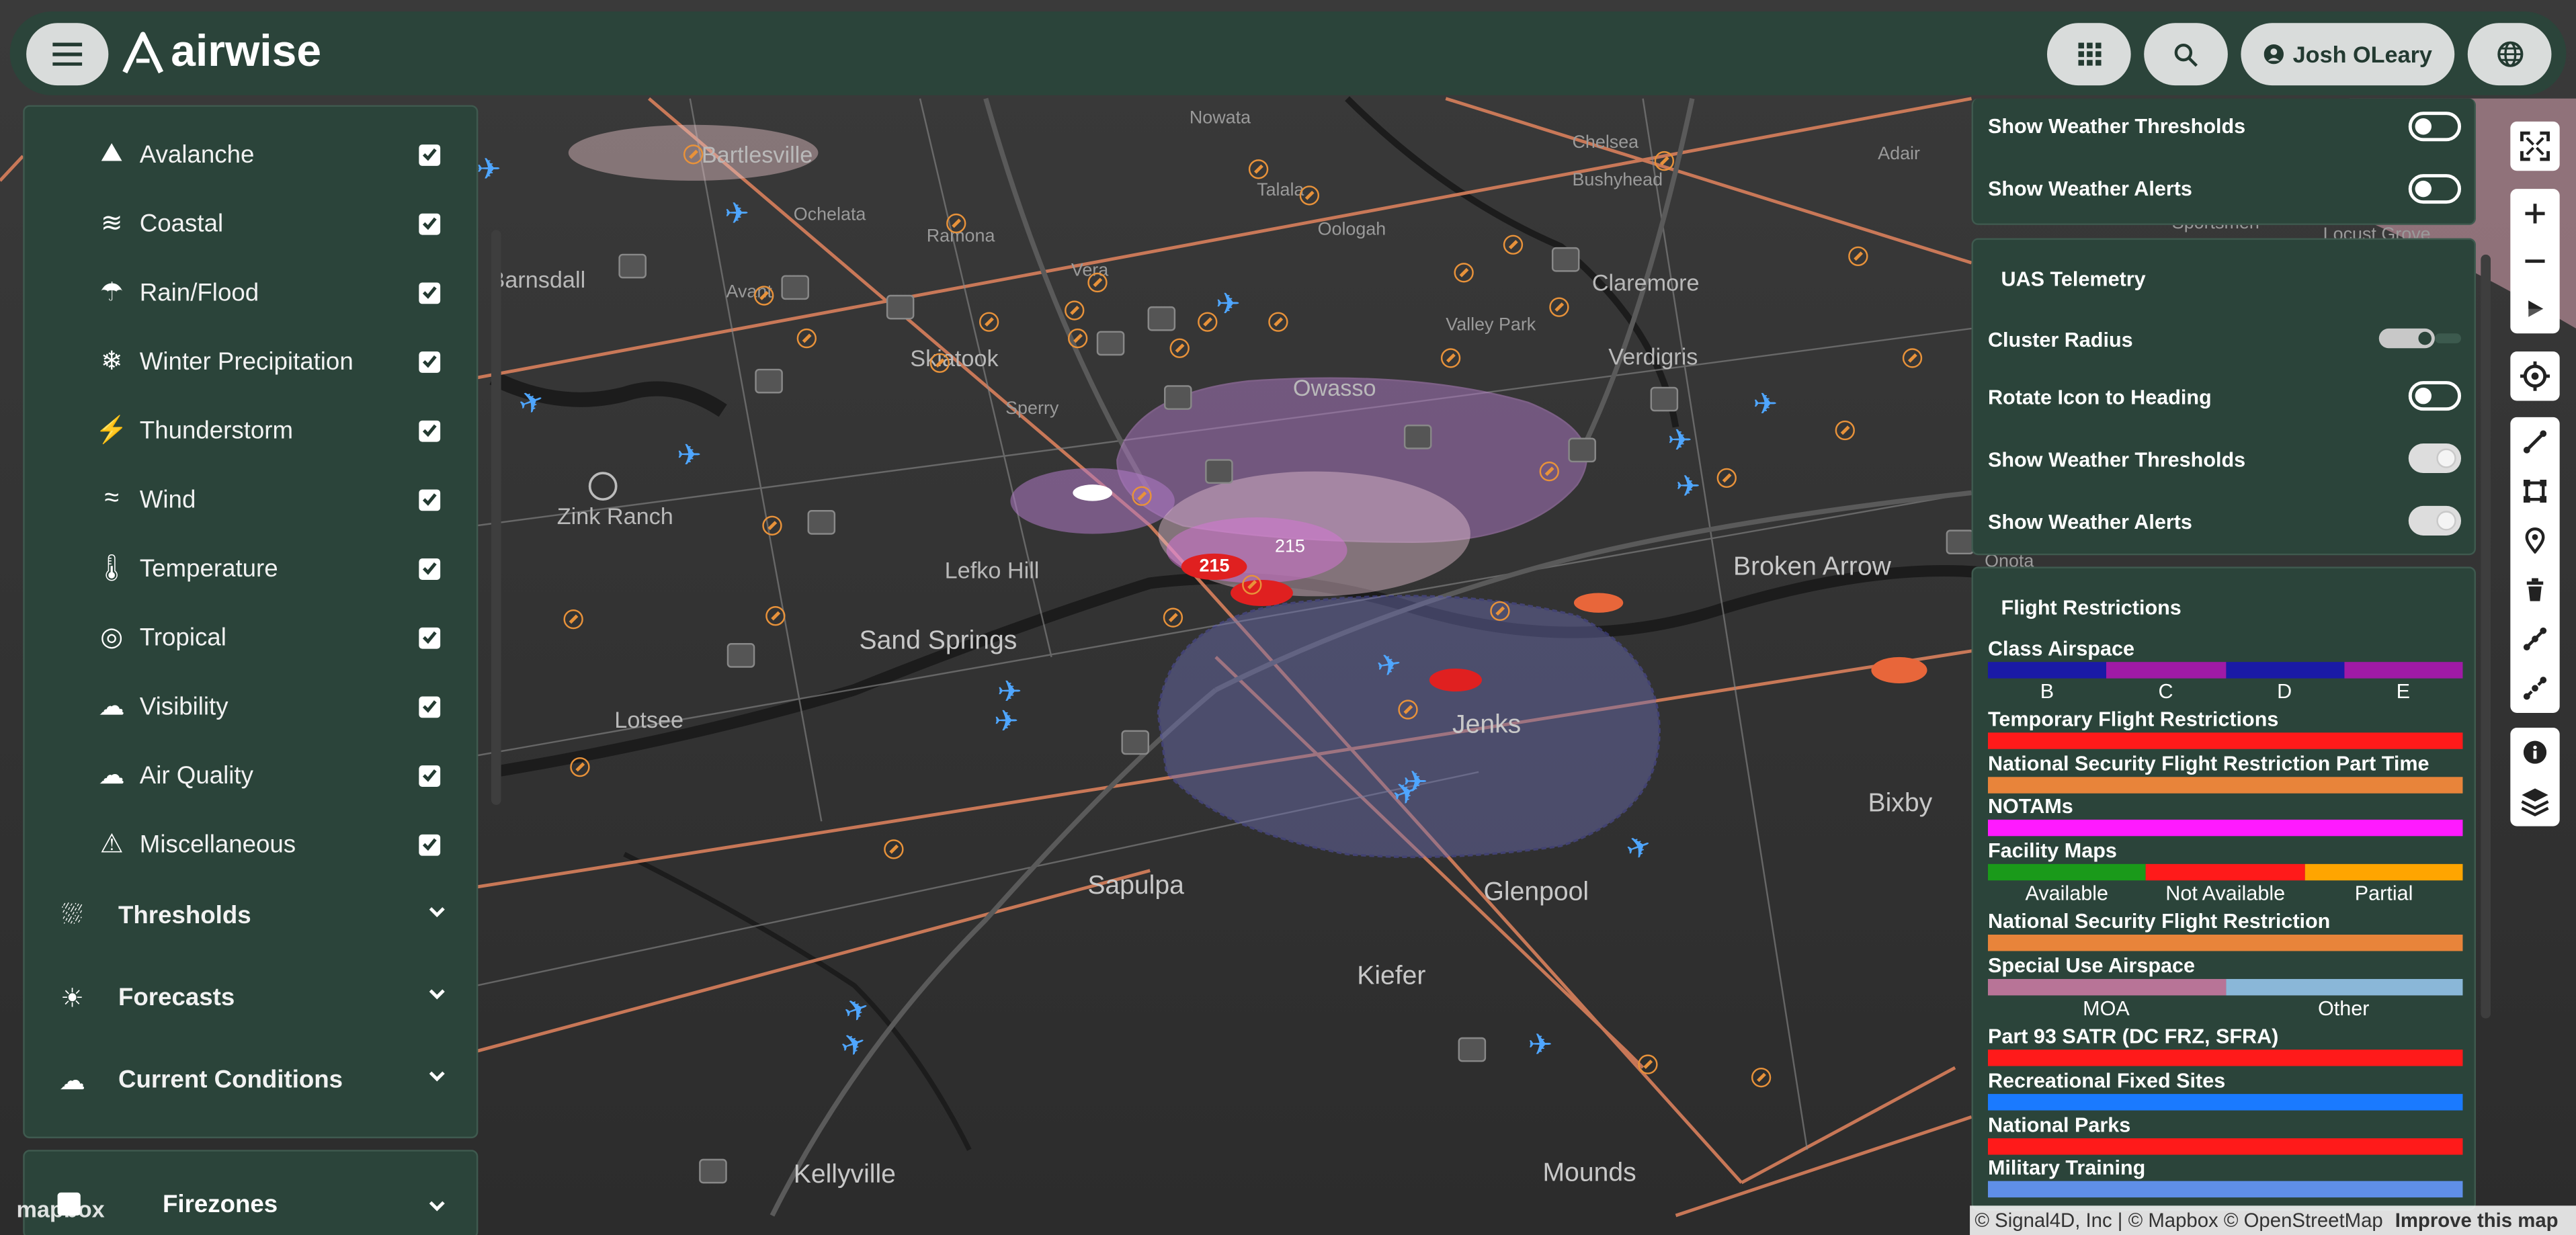  Describe the element at coordinates (251, 568) in the screenshot. I see `alert-layer-item: 🌡︎ Temperature` at that location.